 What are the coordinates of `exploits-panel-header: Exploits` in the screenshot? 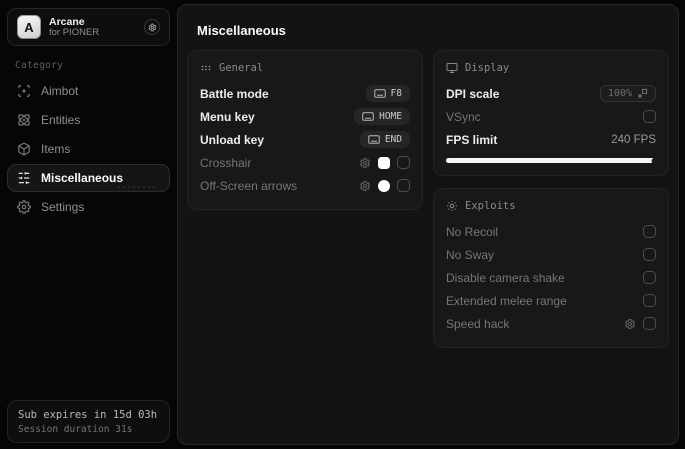 It's located at (490, 206).